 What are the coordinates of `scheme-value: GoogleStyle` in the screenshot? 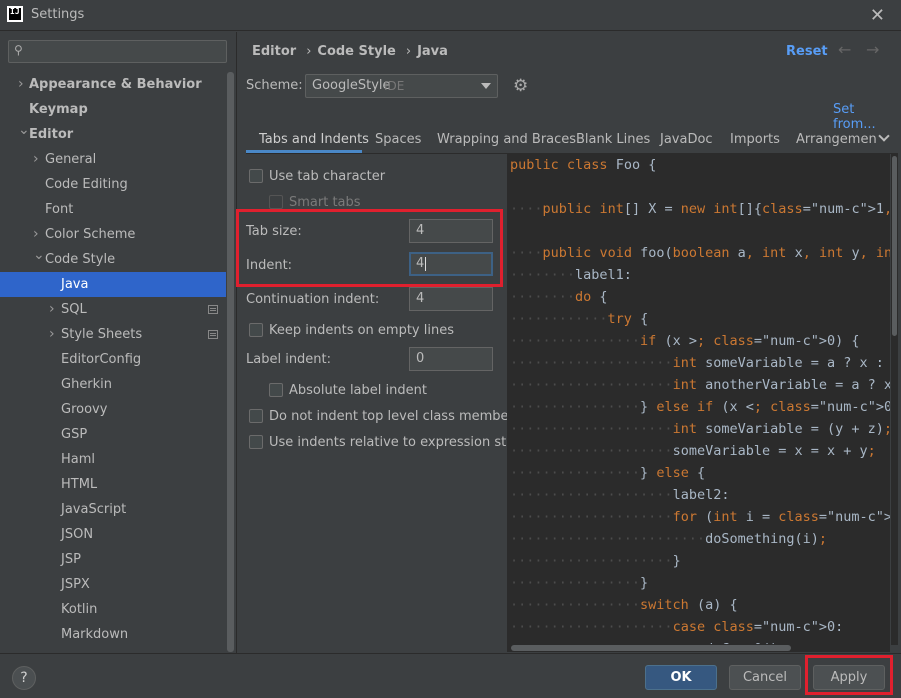 It's located at (351, 85).